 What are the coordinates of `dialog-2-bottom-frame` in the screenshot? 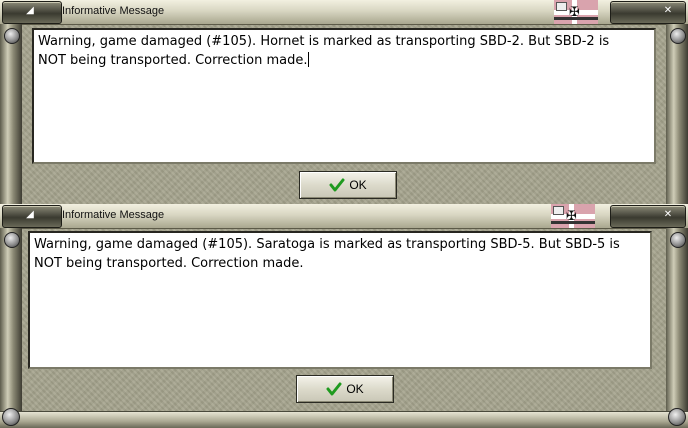 It's located at (344, 419).